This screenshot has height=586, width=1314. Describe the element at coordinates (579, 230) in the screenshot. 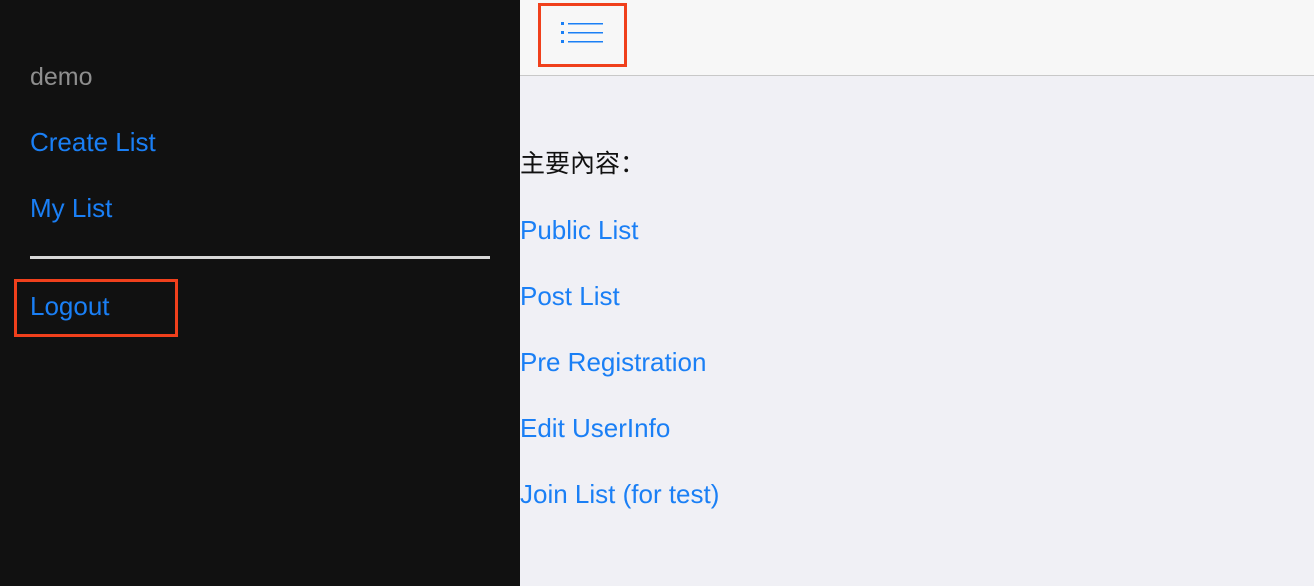

I see `link-public-list: Public List` at that location.